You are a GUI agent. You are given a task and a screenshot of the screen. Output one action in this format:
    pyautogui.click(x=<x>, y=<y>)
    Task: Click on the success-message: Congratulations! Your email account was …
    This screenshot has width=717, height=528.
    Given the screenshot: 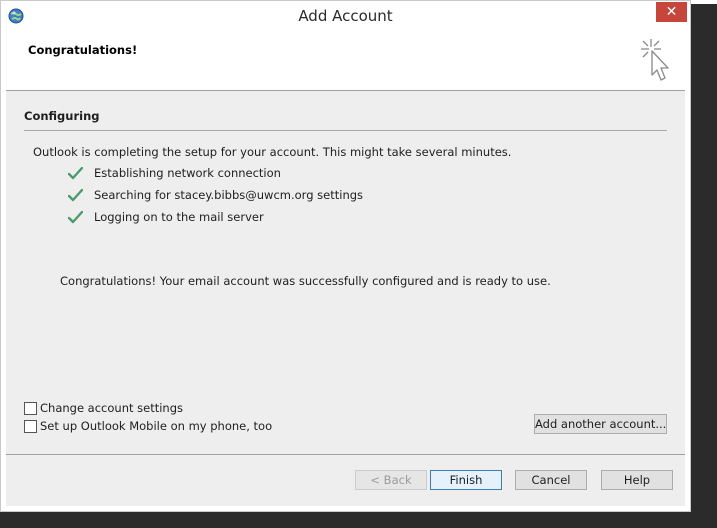 What is the action you would take?
    pyautogui.click(x=305, y=281)
    